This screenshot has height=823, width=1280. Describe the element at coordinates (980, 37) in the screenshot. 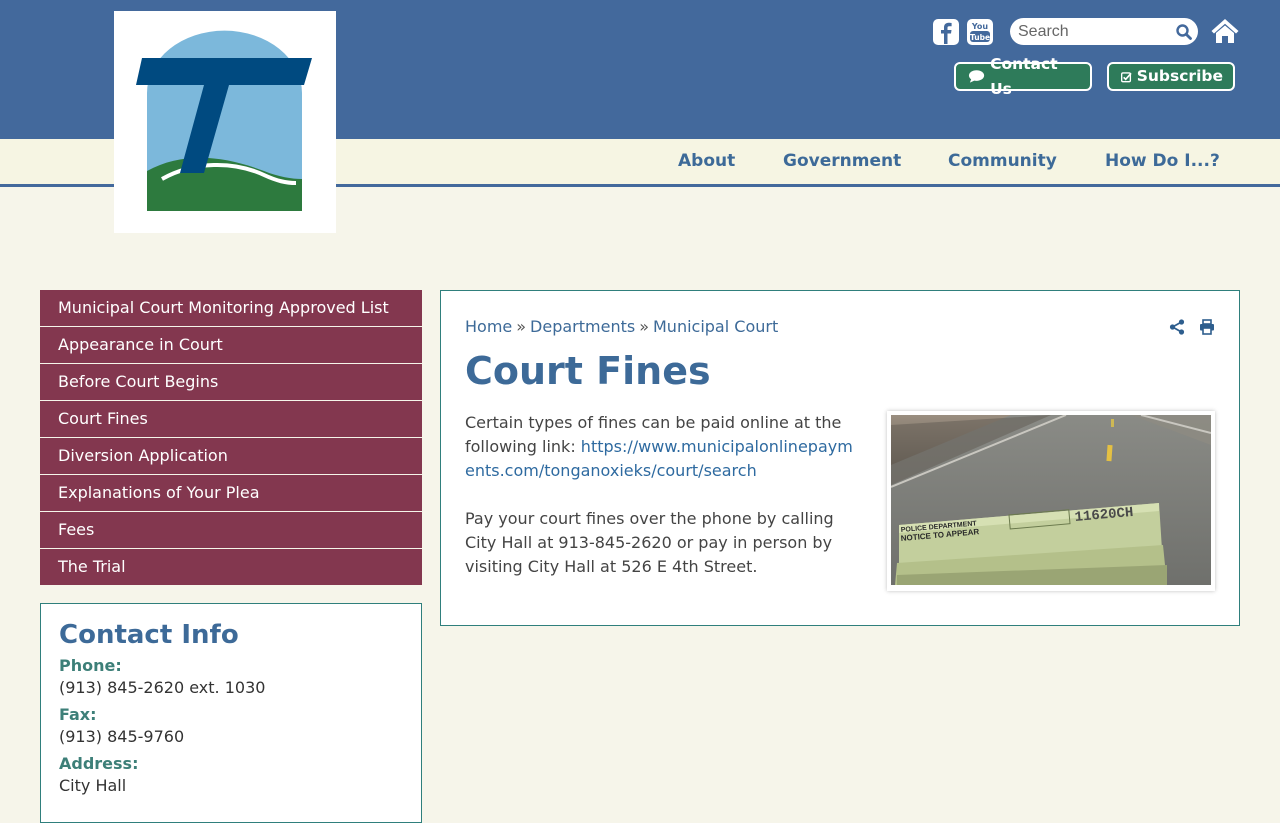

I see `svg-text: Tube` at that location.